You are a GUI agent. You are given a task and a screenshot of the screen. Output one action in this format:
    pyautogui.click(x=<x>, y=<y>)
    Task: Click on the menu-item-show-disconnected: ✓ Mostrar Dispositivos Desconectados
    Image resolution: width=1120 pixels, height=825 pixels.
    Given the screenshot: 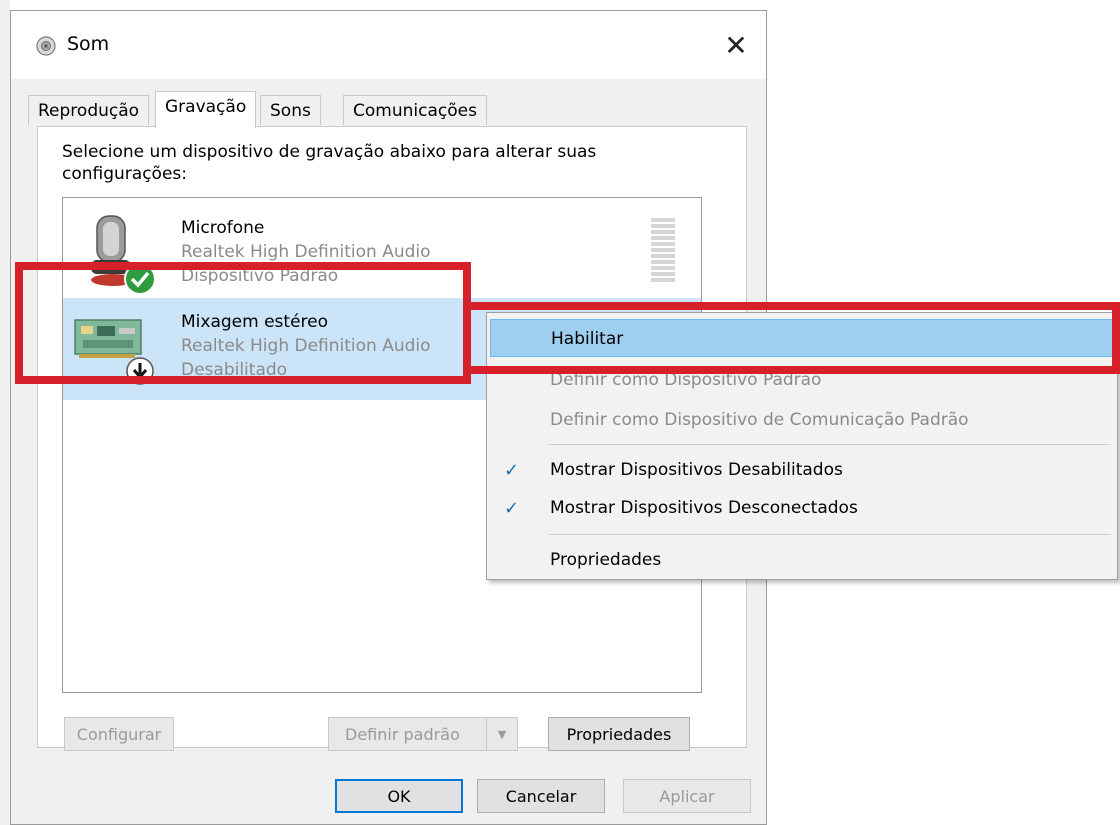 What is the action you would take?
    pyautogui.click(x=802, y=508)
    